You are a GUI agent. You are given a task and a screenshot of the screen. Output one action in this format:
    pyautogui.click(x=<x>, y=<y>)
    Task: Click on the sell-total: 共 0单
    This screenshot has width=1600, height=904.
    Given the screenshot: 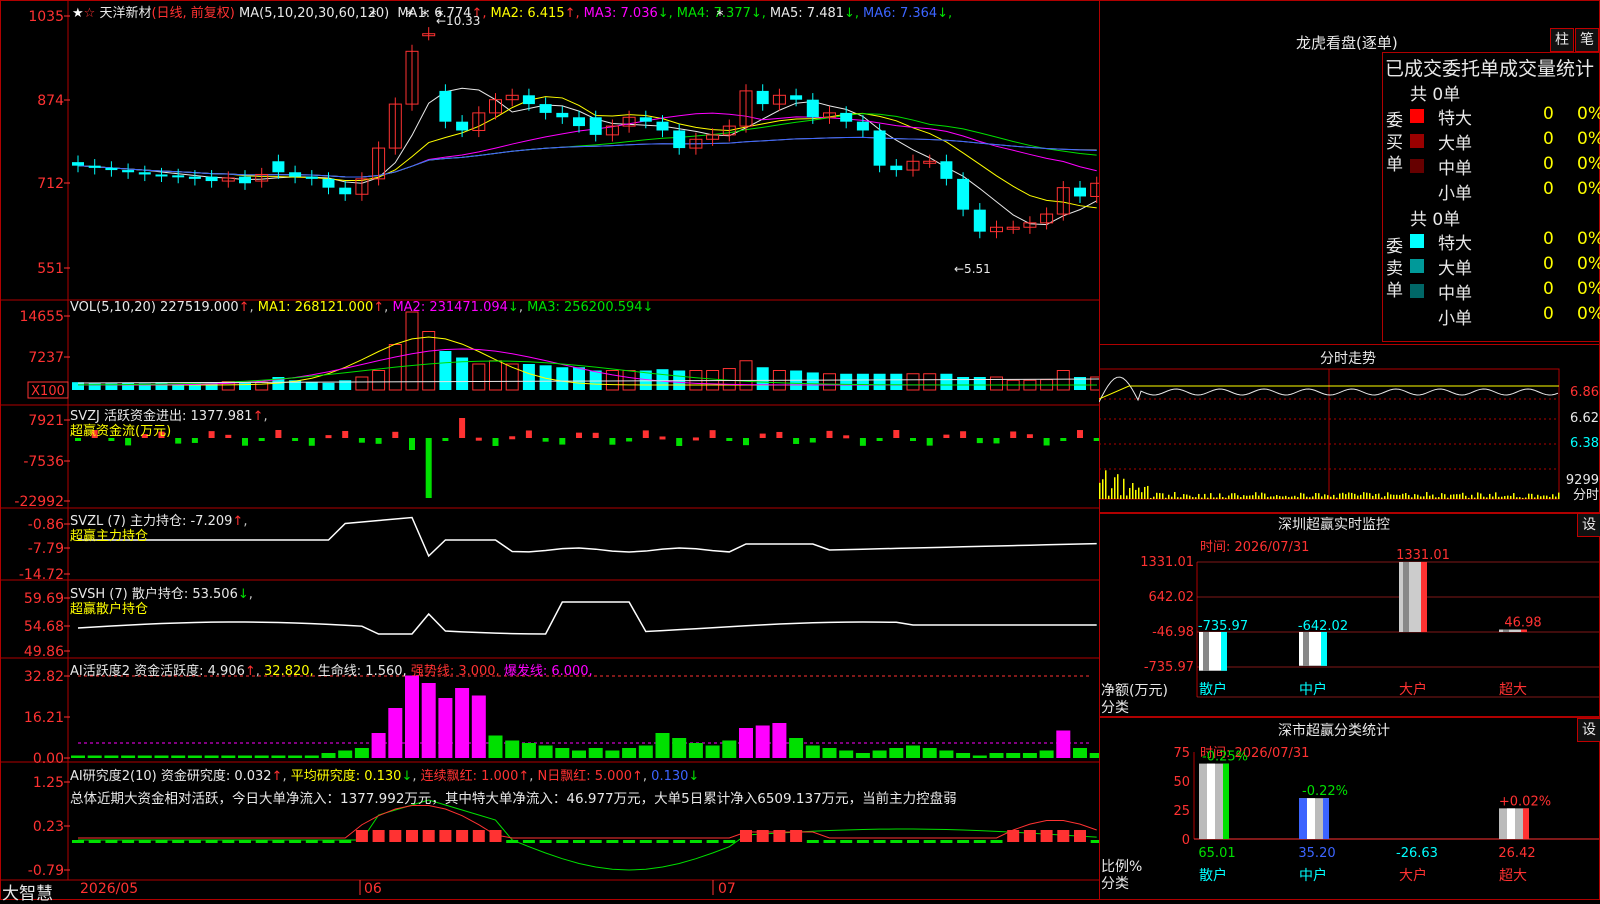 What is the action you would take?
    pyautogui.click(x=1435, y=217)
    